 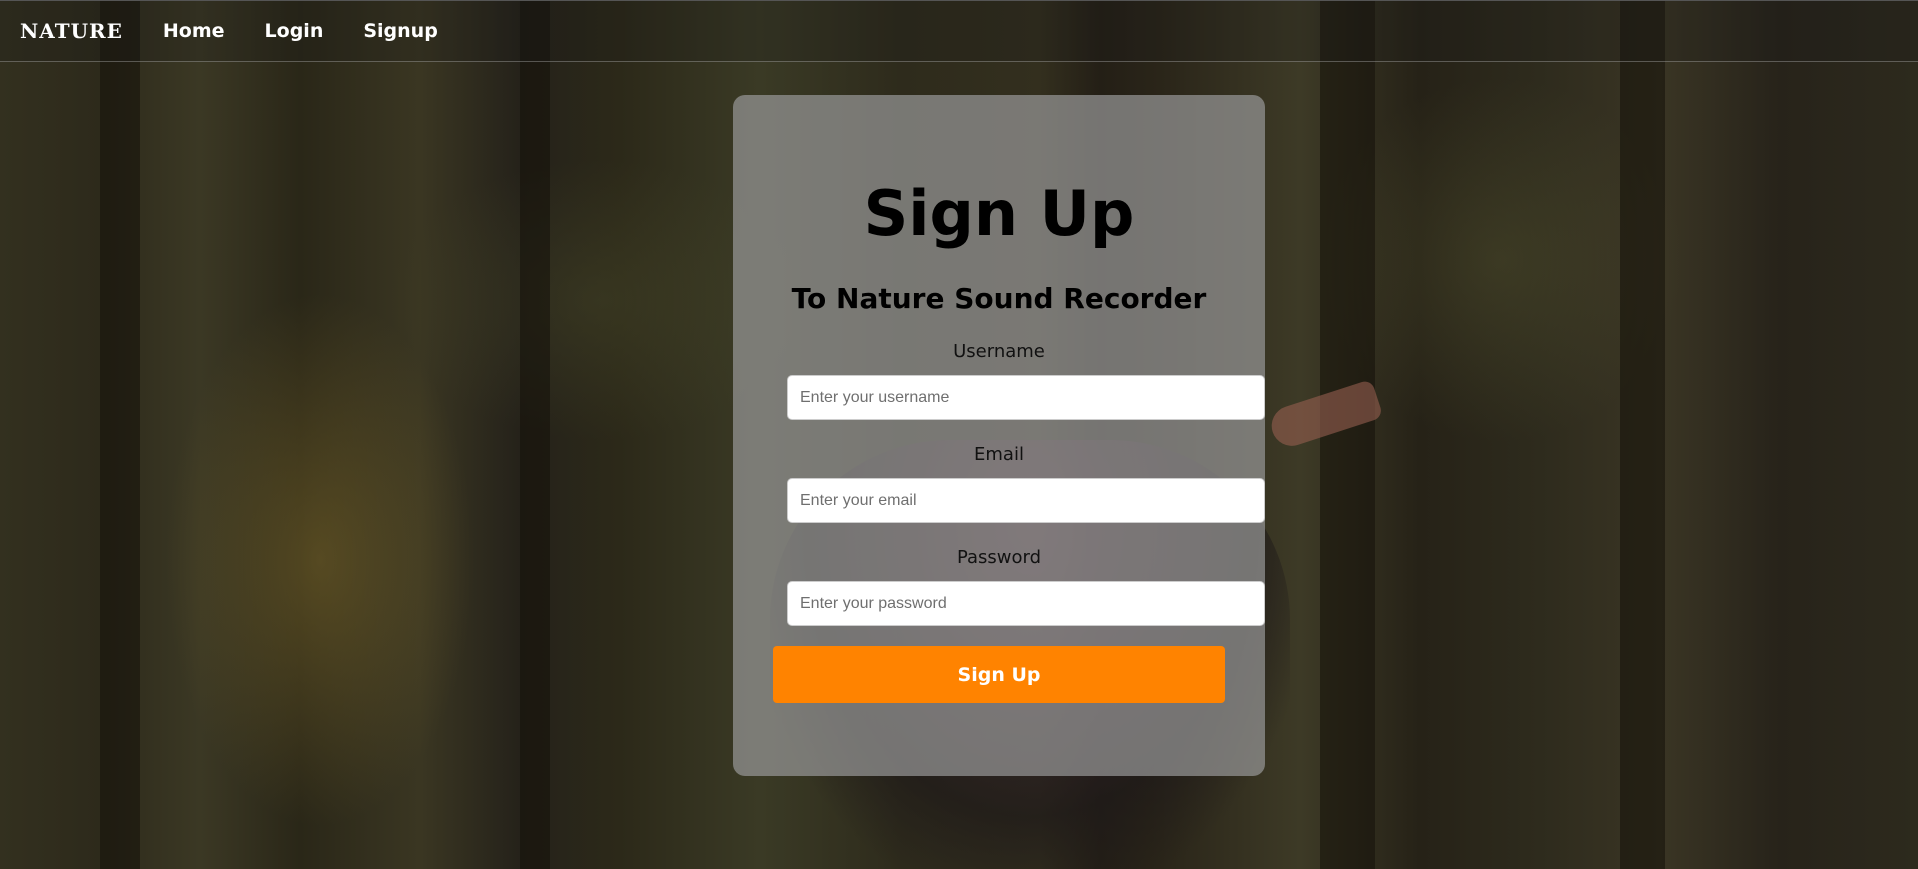 I want to click on nav-link-signup: Signup, so click(x=400, y=31).